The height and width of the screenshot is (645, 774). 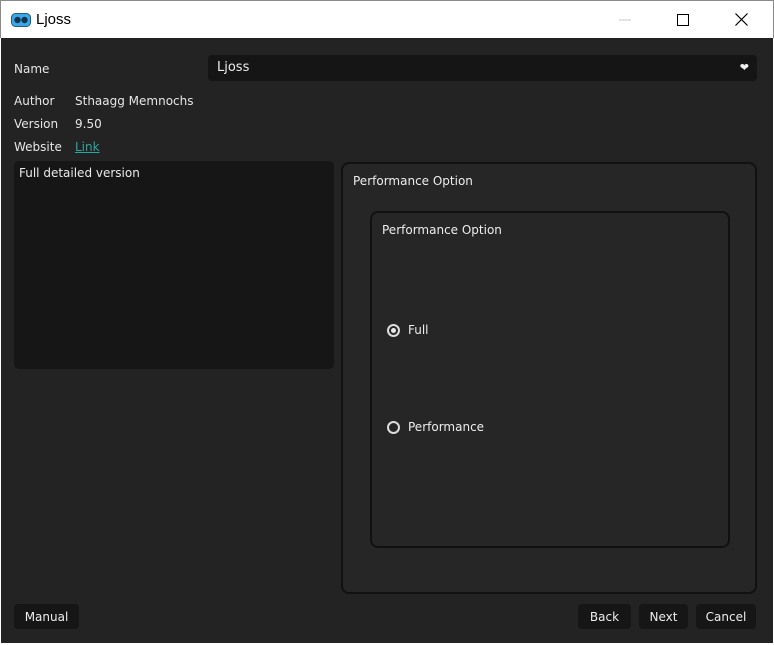 I want to click on author-value: Sthaagg Memnochs, so click(x=134, y=101).